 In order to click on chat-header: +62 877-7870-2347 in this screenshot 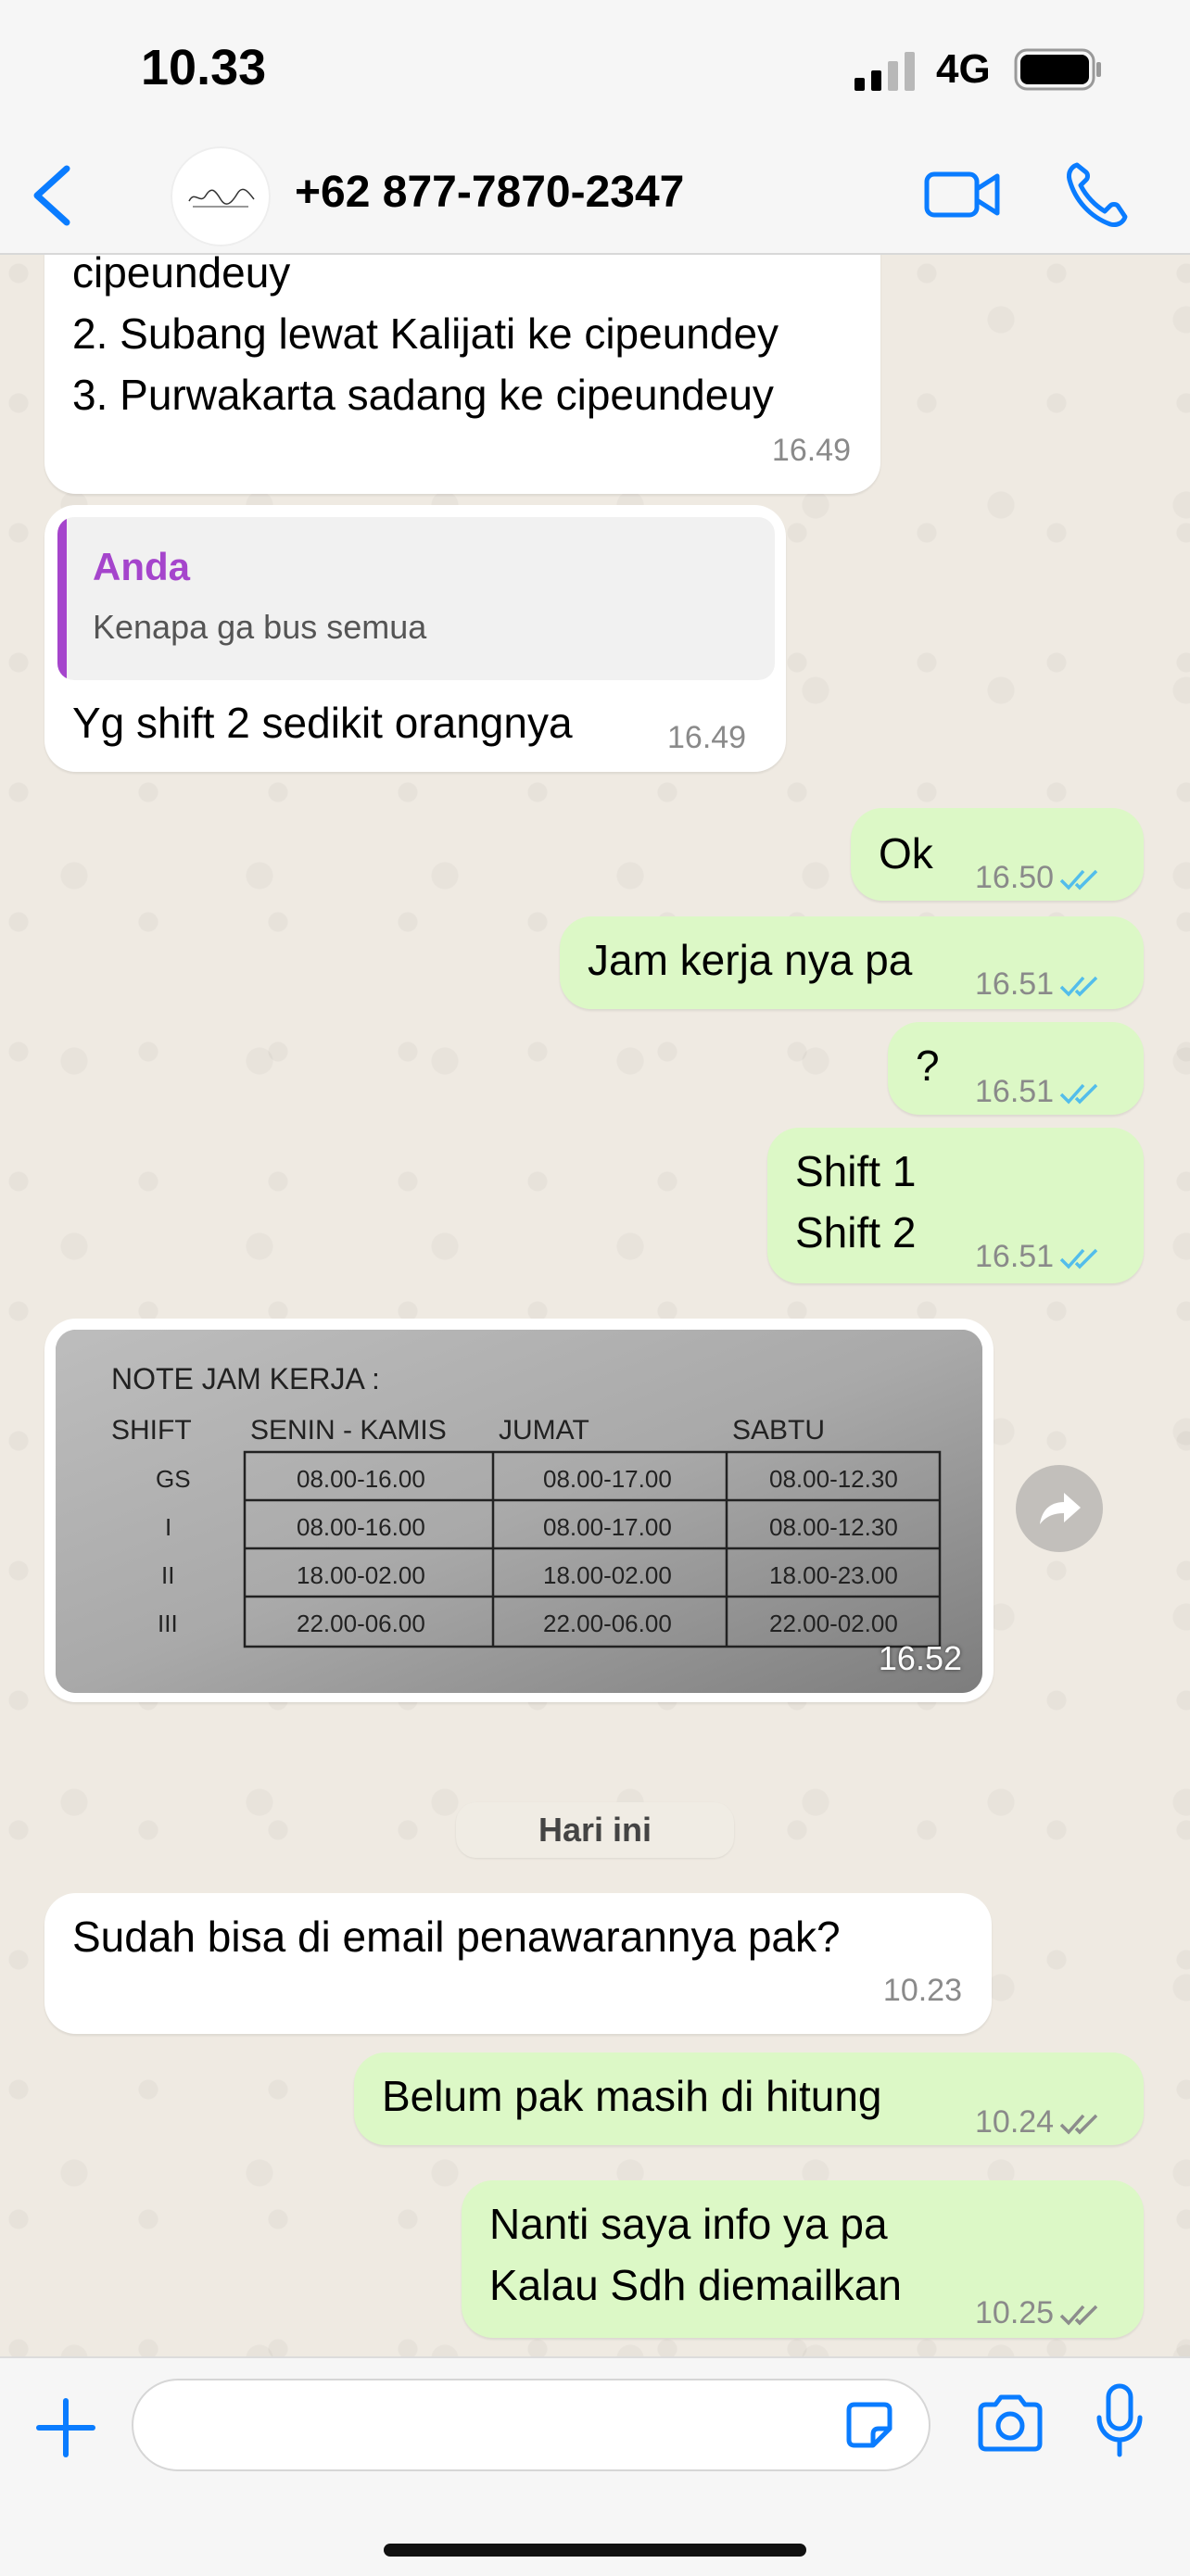, I will do `click(595, 197)`.